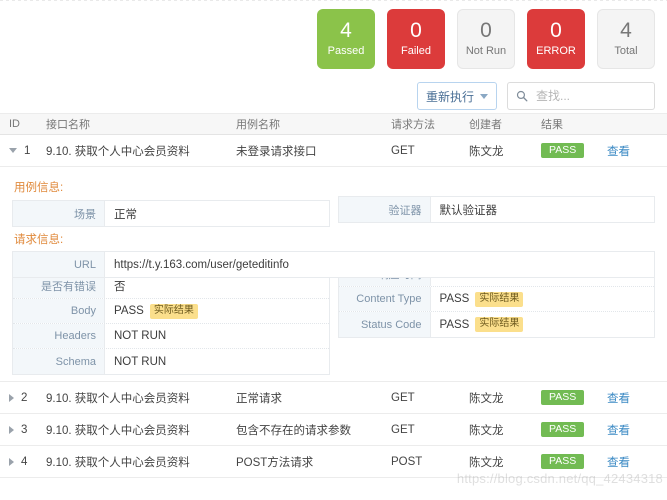 This screenshot has height=500, width=667. What do you see at coordinates (384, 324) in the screenshot?
I see `field-status-code-label: Status Code` at bounding box center [384, 324].